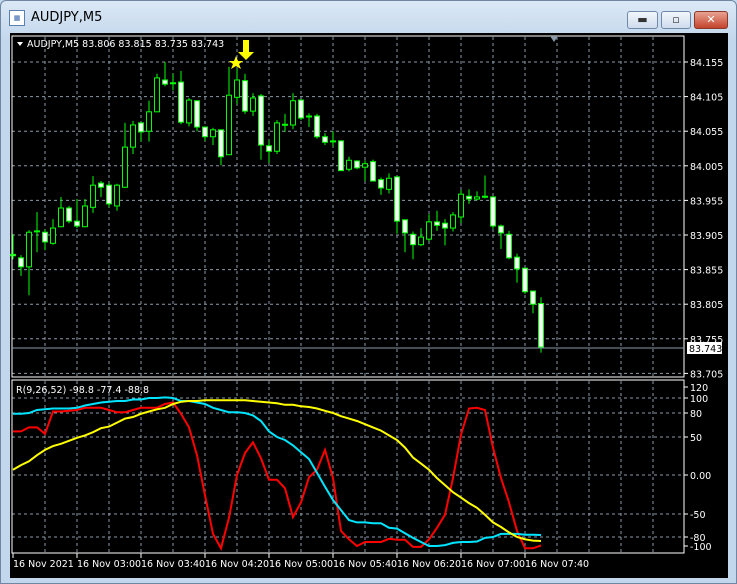 The width and height of the screenshot is (737, 584). Describe the element at coordinates (236, 62) in the screenshot. I see `signal-star-icon` at that location.